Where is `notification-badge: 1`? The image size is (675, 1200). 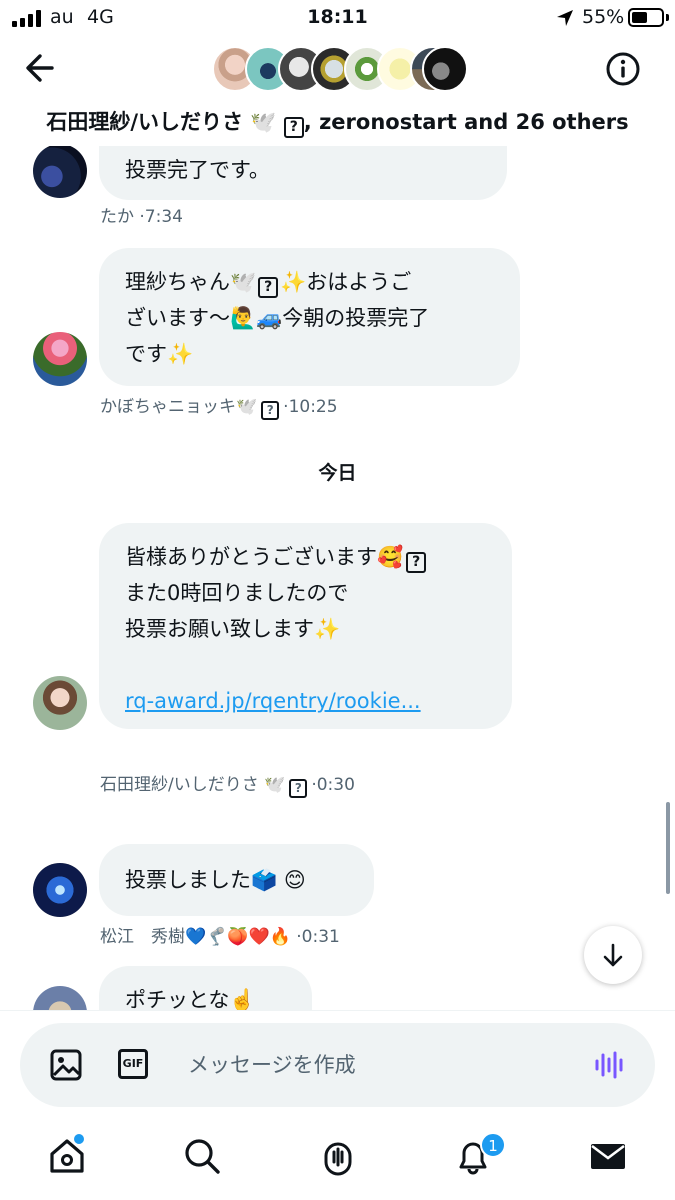
notification-badge: 1 is located at coordinates (493, 1145).